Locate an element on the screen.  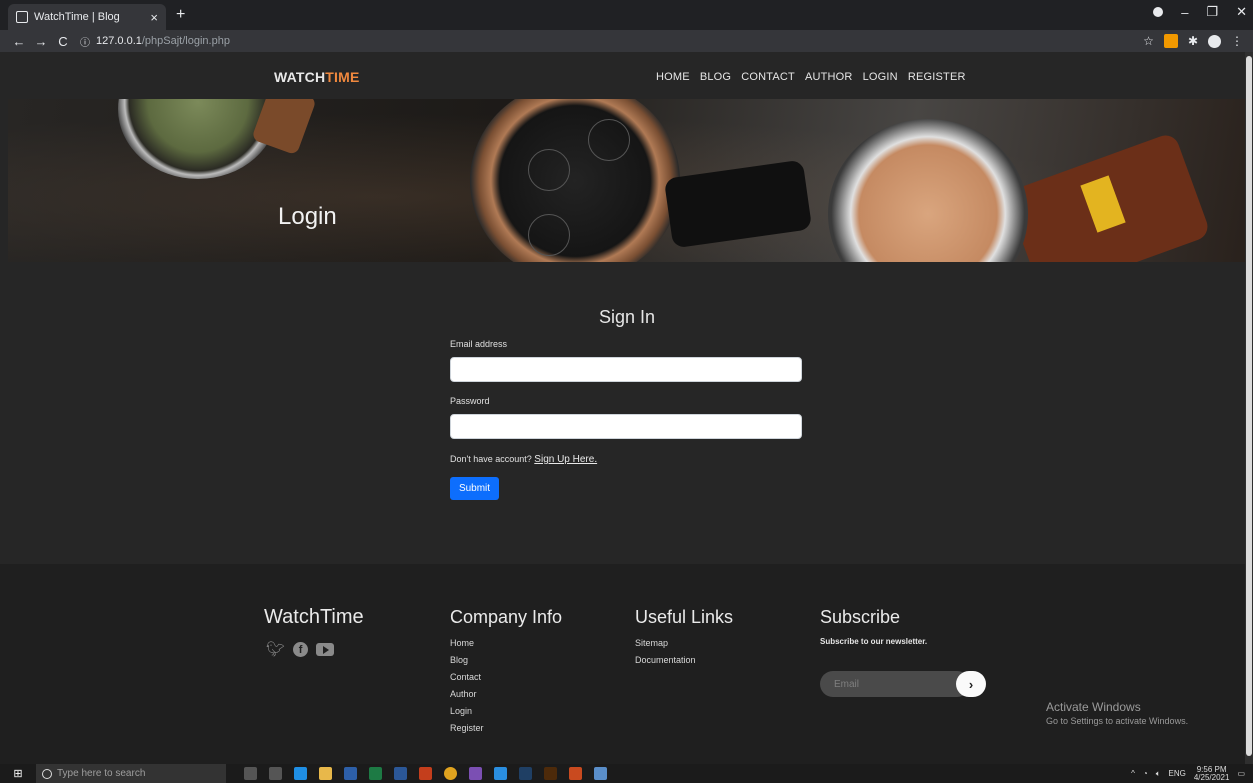
account-prompt: Don't have account? Sign Up Here. is located at coordinates (523, 459).